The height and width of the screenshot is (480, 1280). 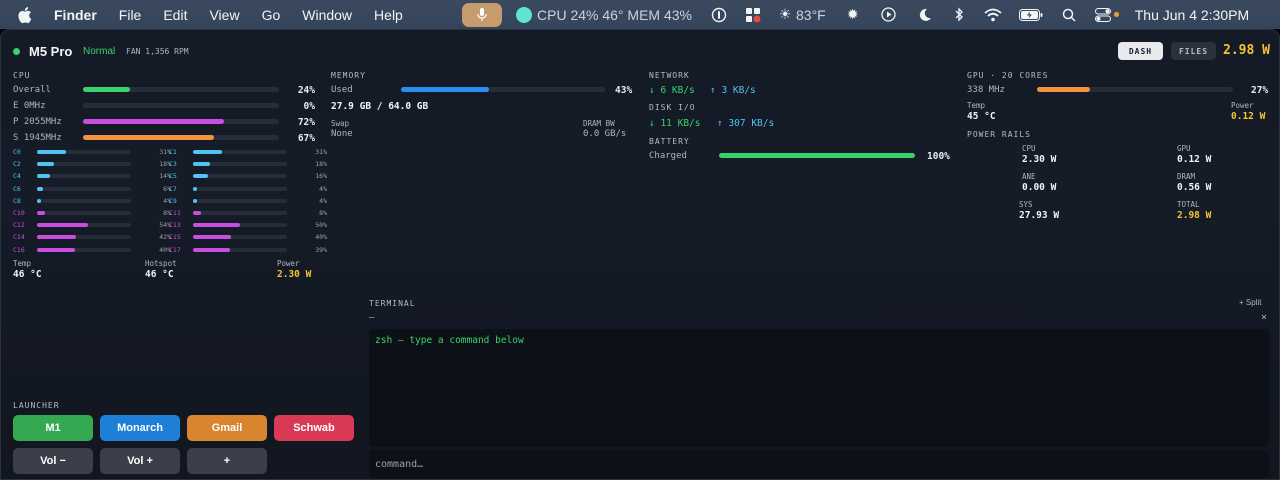 What do you see at coordinates (503, 89) in the screenshot?
I see `memory-used-bar` at bounding box center [503, 89].